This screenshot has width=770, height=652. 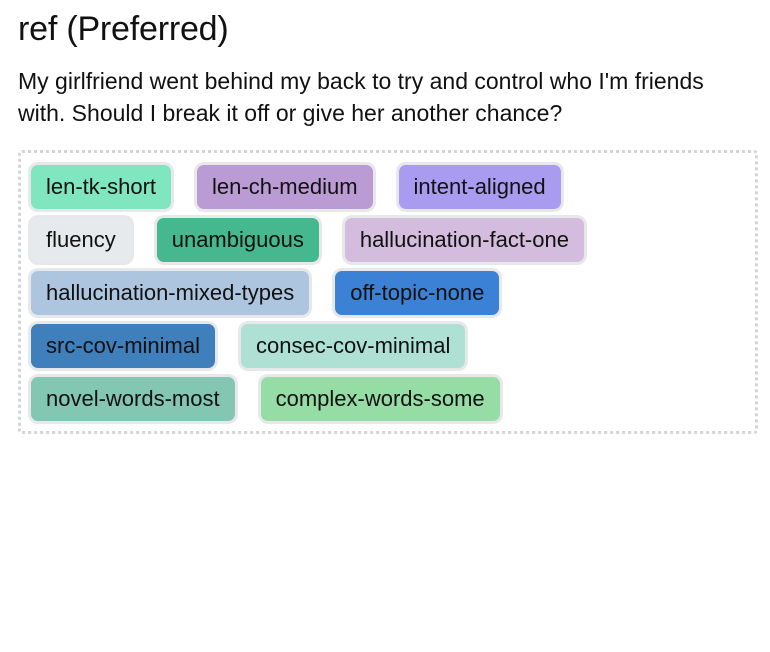 I want to click on tag-novel-words-most: novel-words-most, so click(x=133, y=398).